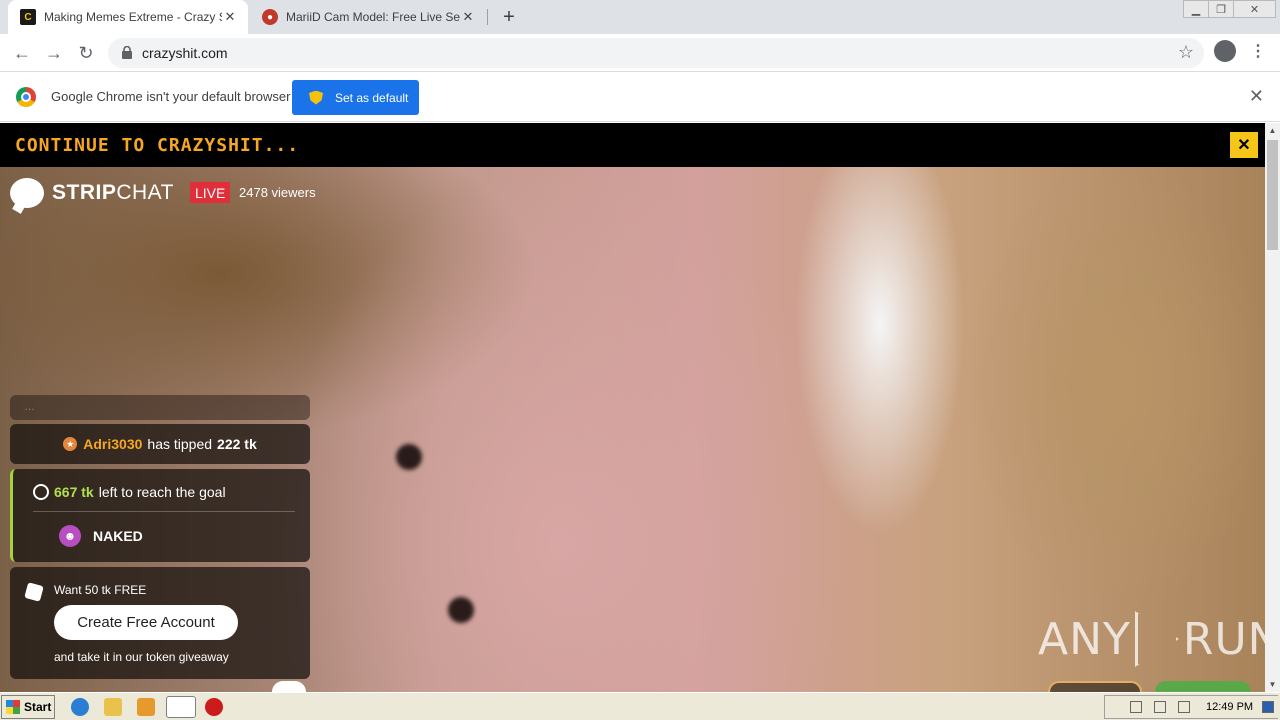 This screenshot has height=720, width=1280. Describe the element at coordinates (1156, 639) in the screenshot. I see `play-icon` at that location.